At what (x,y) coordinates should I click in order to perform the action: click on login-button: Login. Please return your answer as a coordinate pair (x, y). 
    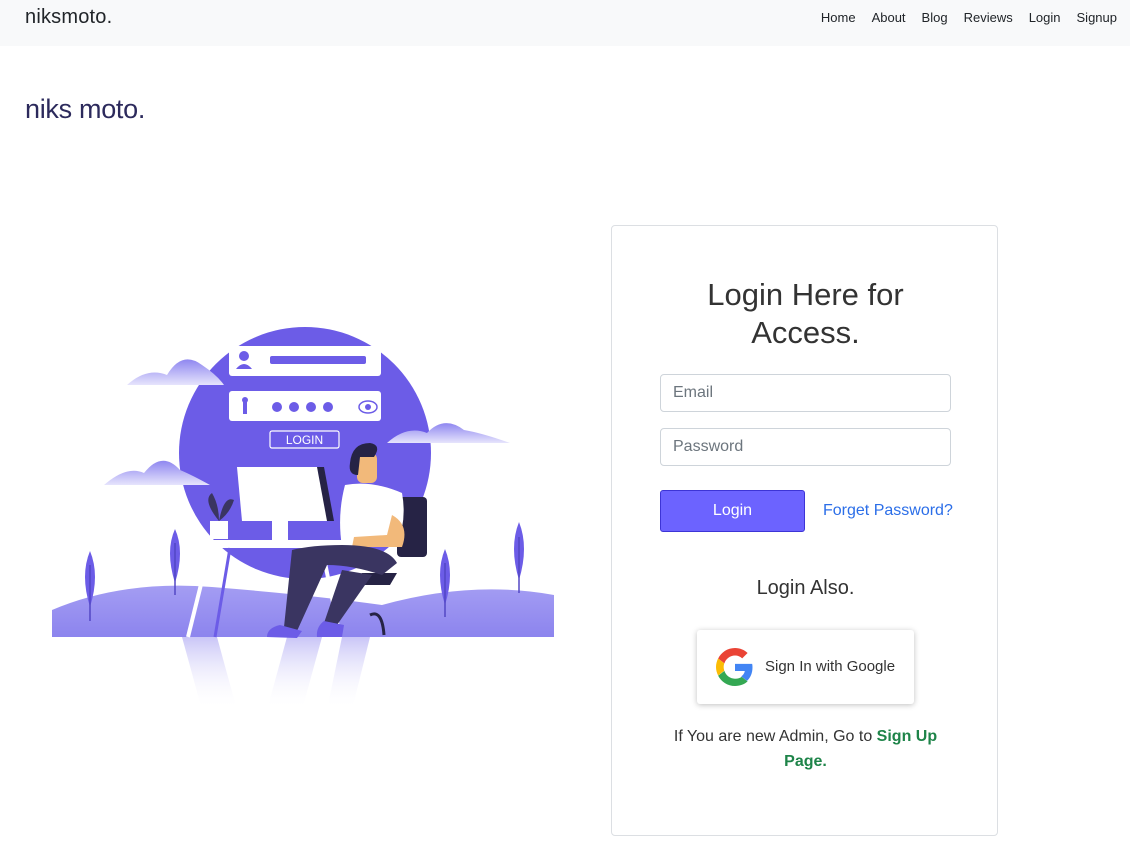
    Looking at the image, I should click on (732, 511).